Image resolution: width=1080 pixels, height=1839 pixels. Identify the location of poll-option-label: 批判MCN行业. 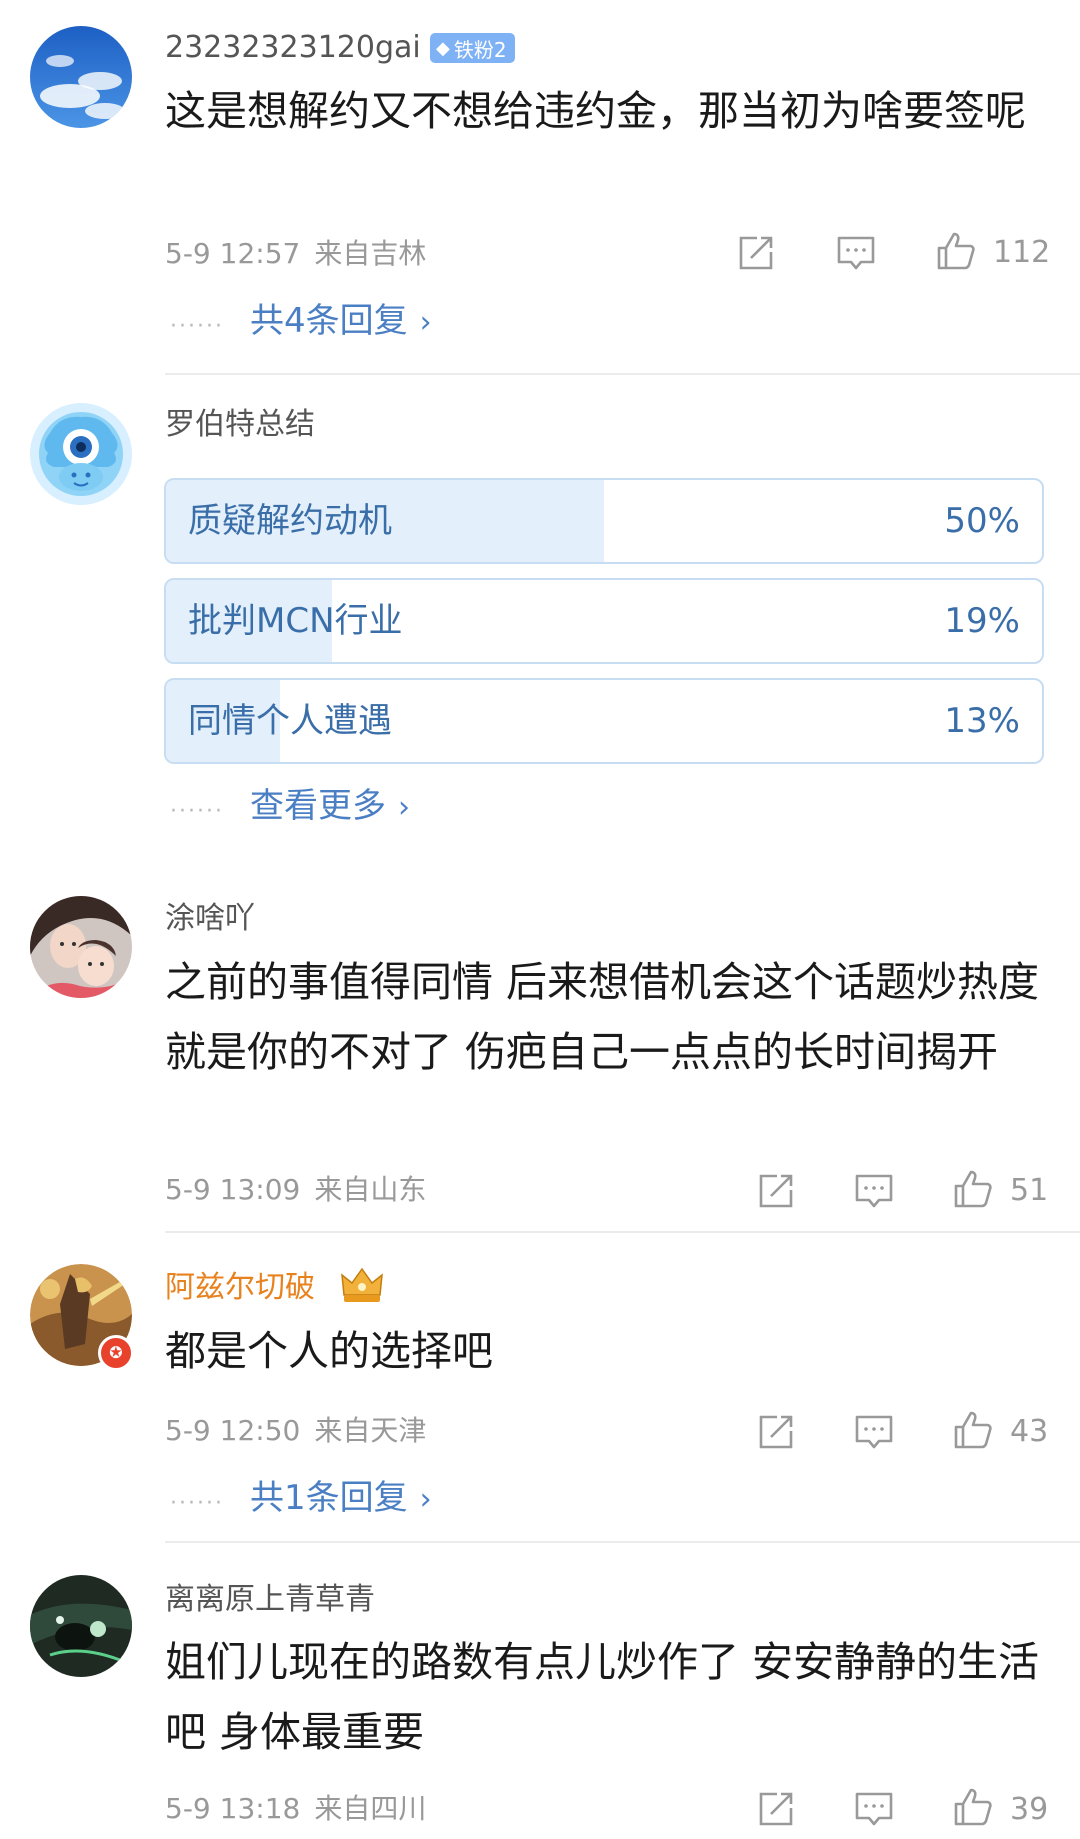
(295, 621).